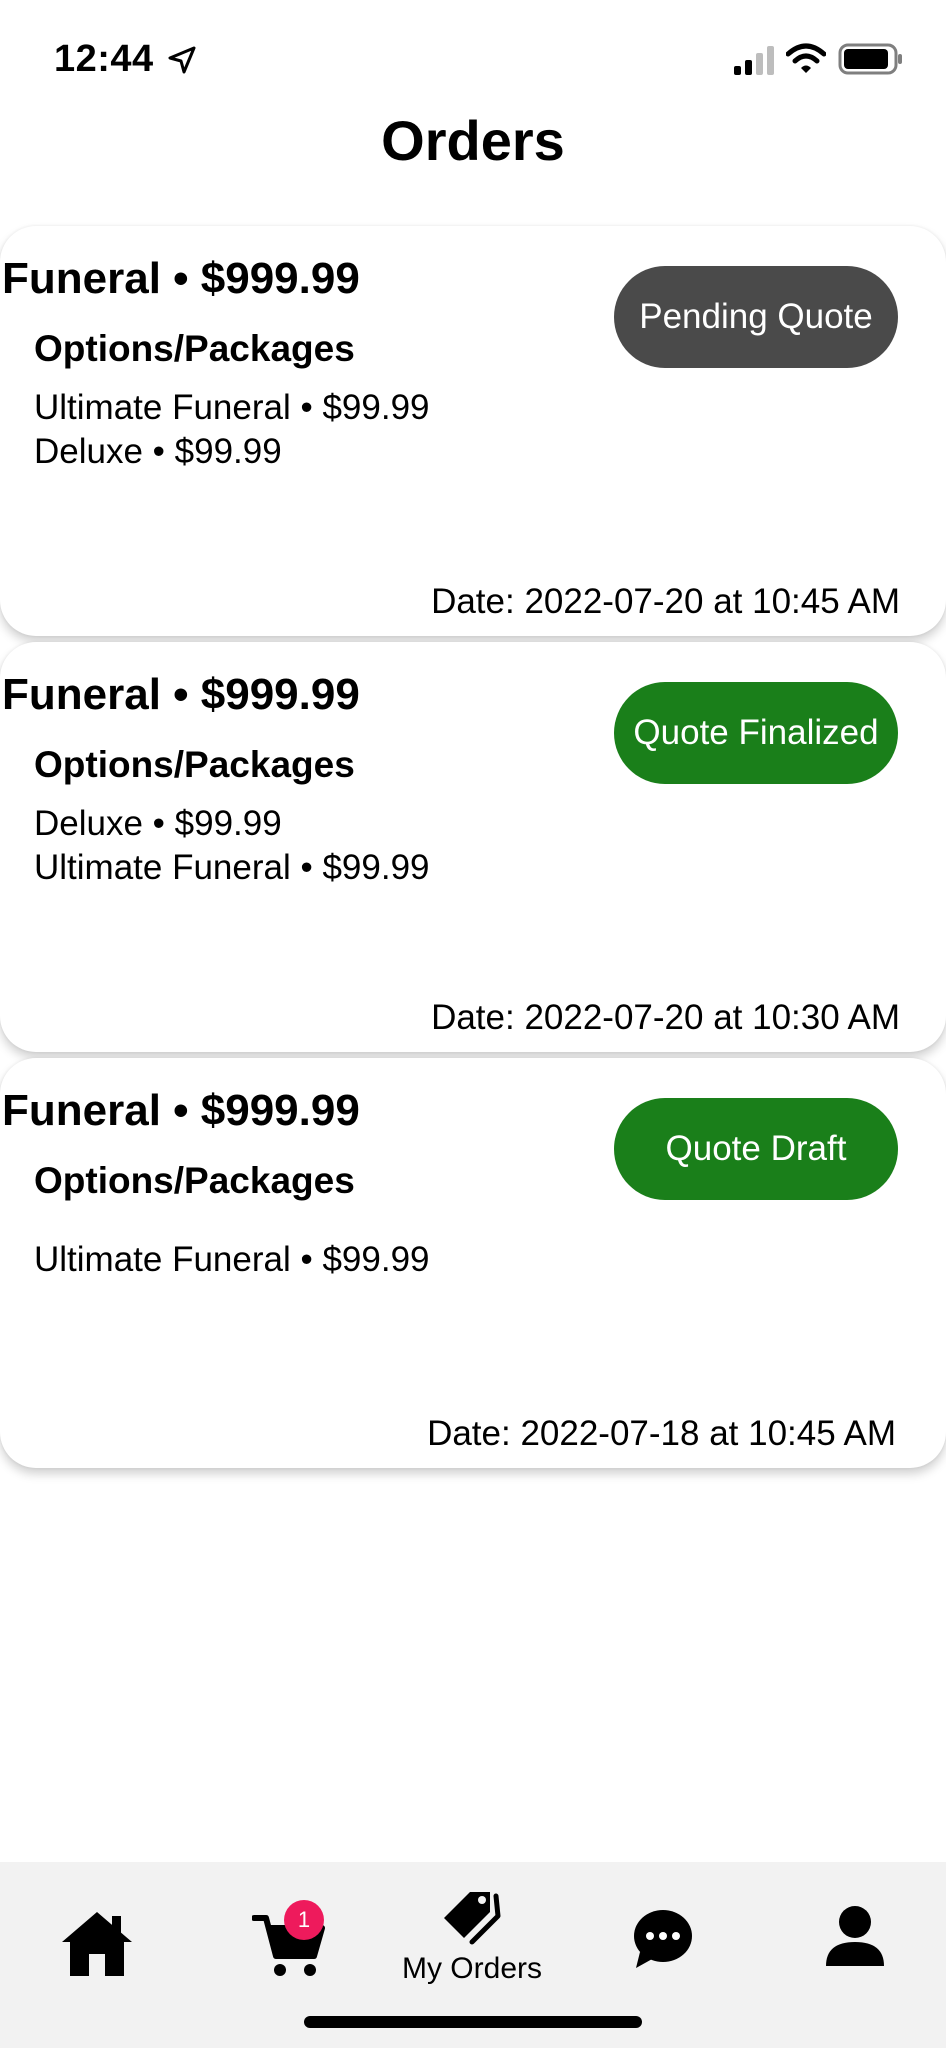 This screenshot has height=2048, width=946. What do you see at coordinates (304, 1920) in the screenshot?
I see `cart-count-badge: 1` at bounding box center [304, 1920].